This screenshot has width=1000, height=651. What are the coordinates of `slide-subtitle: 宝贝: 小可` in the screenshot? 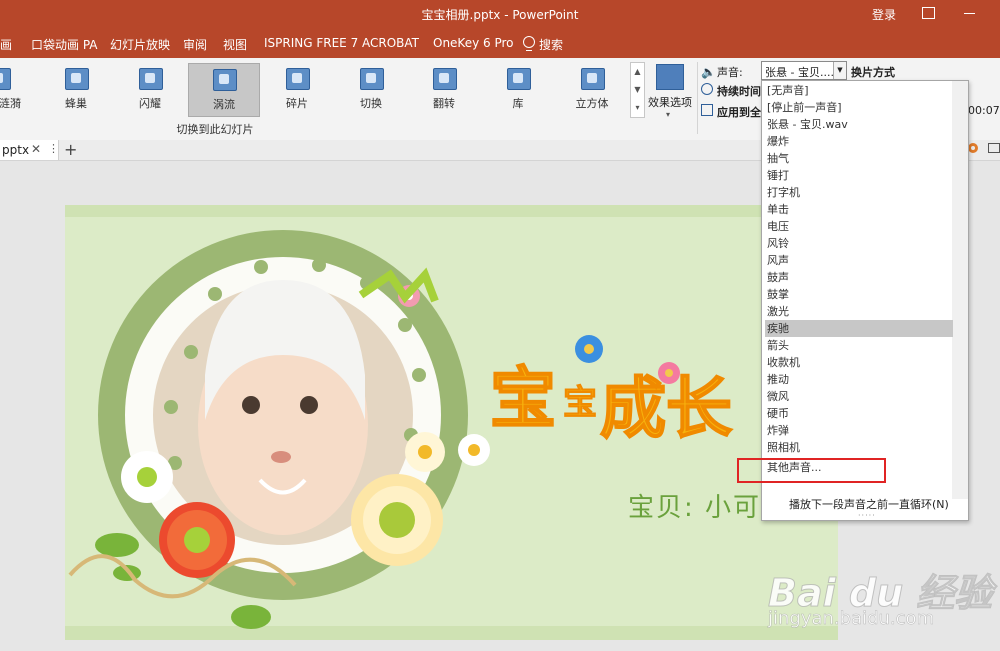 It's located at (694, 505).